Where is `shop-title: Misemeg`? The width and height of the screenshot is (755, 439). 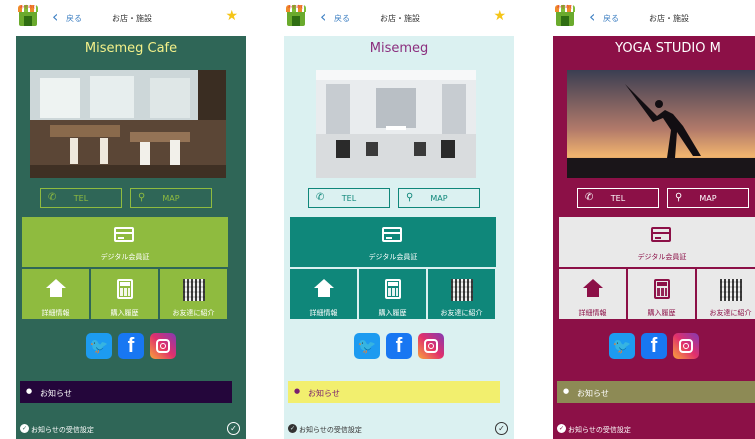 shop-title: Misemeg is located at coordinates (399, 48).